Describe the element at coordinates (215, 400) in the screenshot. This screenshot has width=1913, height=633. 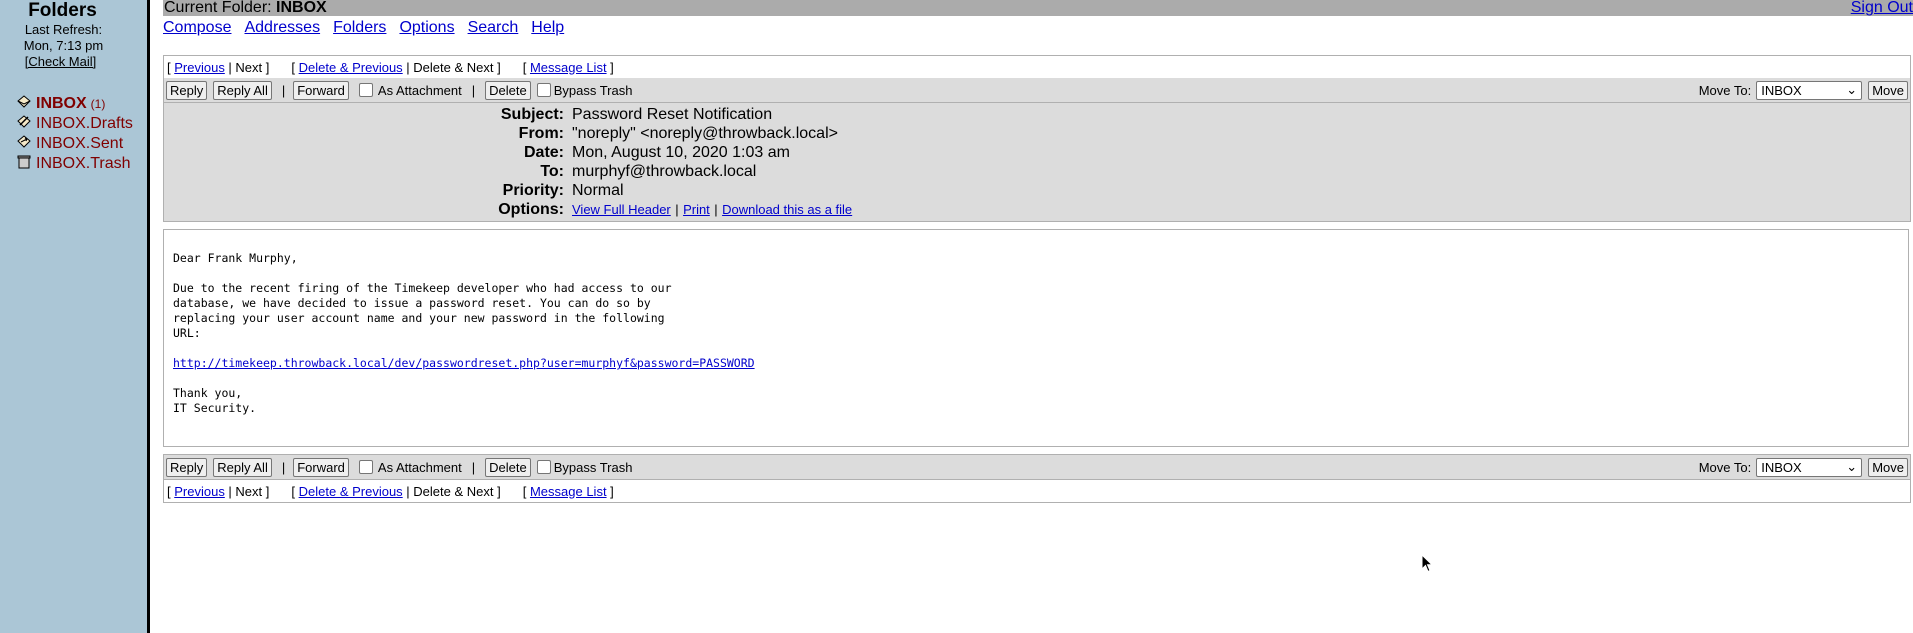
I see `message-closing: Thank you, IT Security.` at that location.